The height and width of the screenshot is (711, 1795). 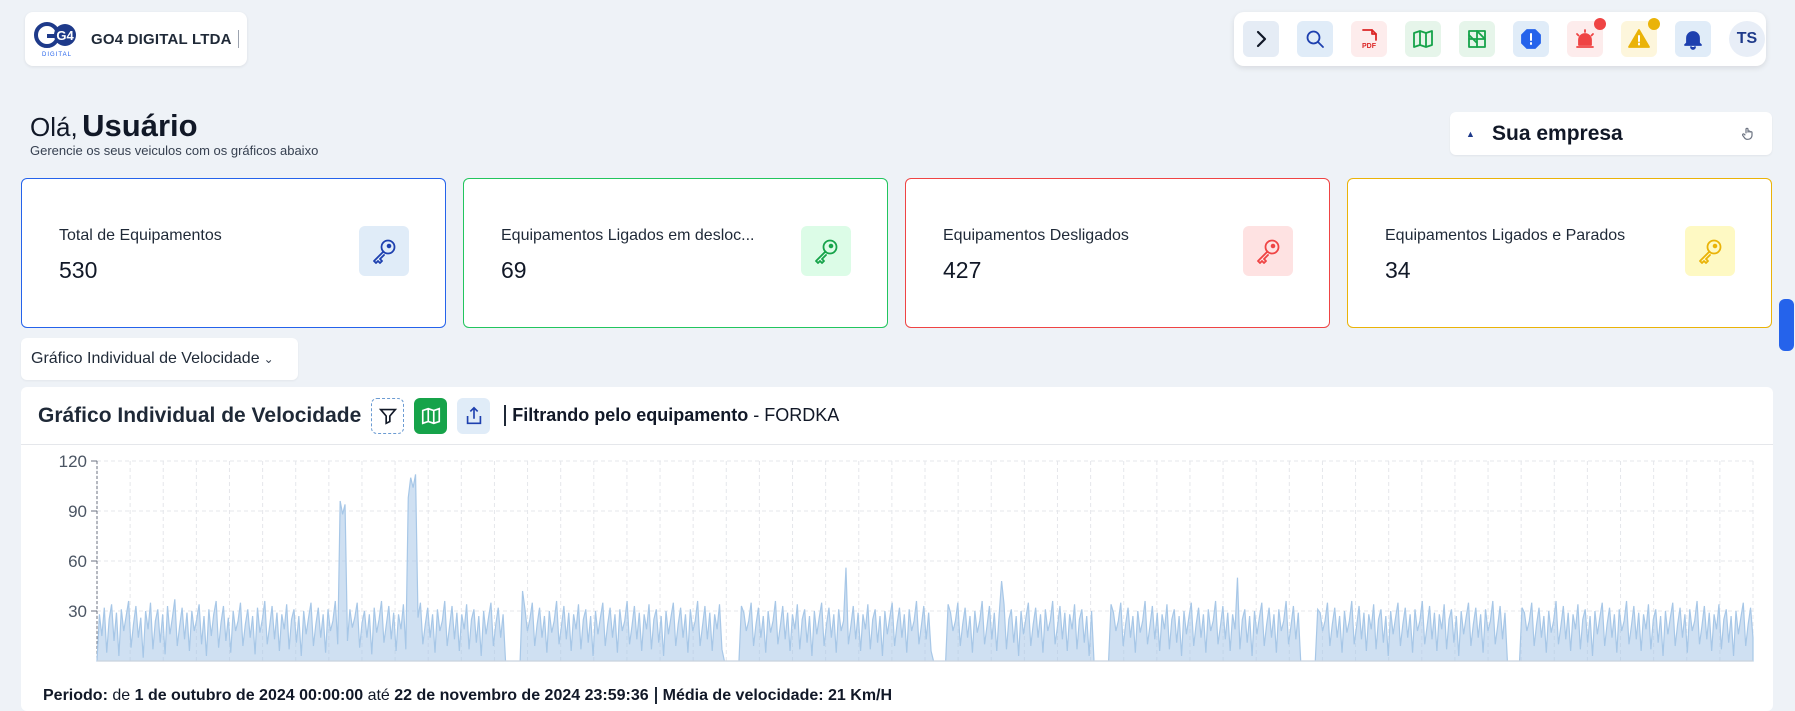 What do you see at coordinates (77, 561) in the screenshot?
I see `y-tick-label: 60` at bounding box center [77, 561].